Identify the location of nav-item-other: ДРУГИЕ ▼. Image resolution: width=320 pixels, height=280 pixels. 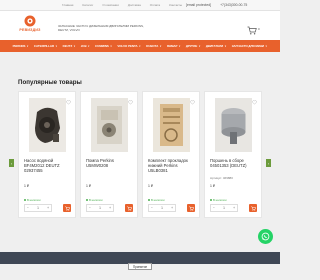
(193, 46).